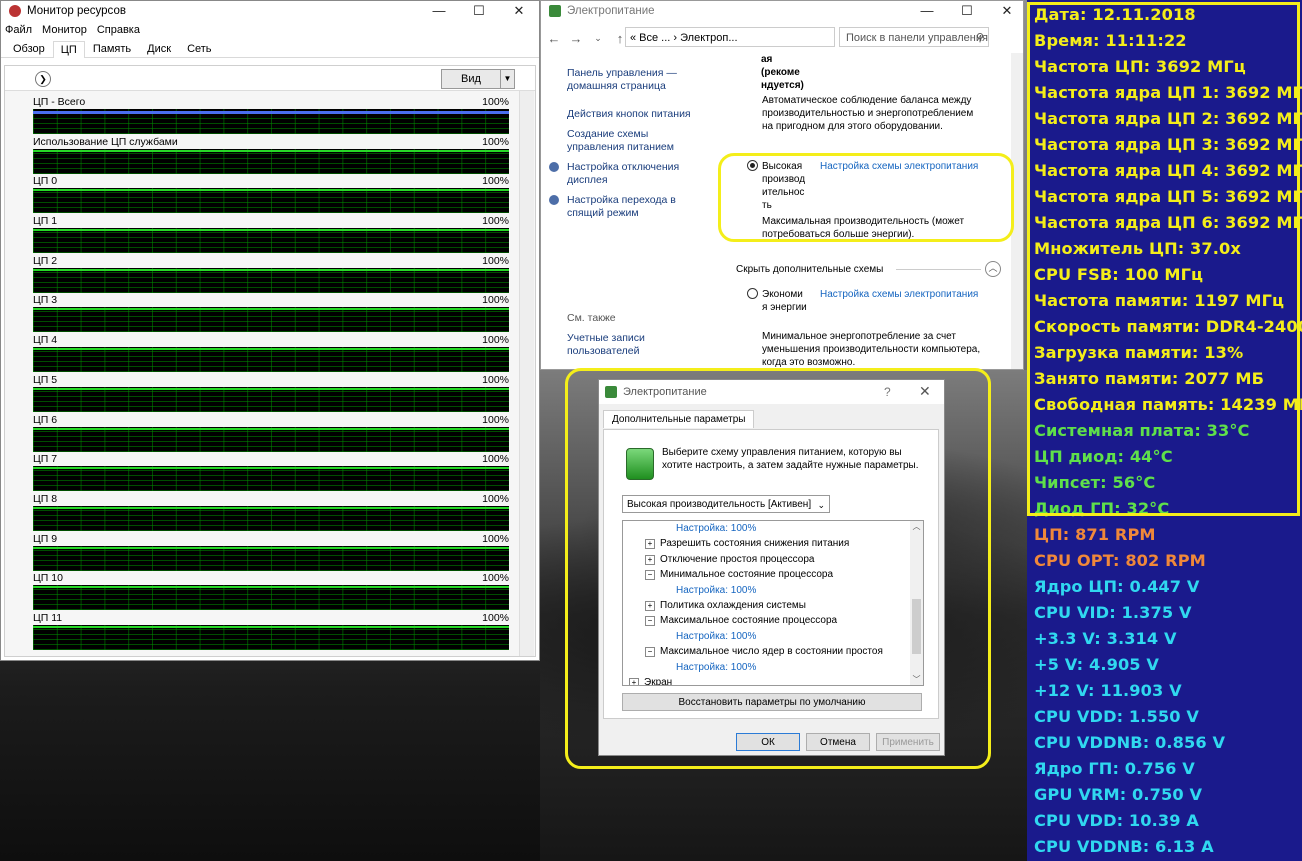 The height and width of the screenshot is (861, 1302). I want to click on link-control-panel-home: Панель управления — домашняя страница, so click(632, 80).